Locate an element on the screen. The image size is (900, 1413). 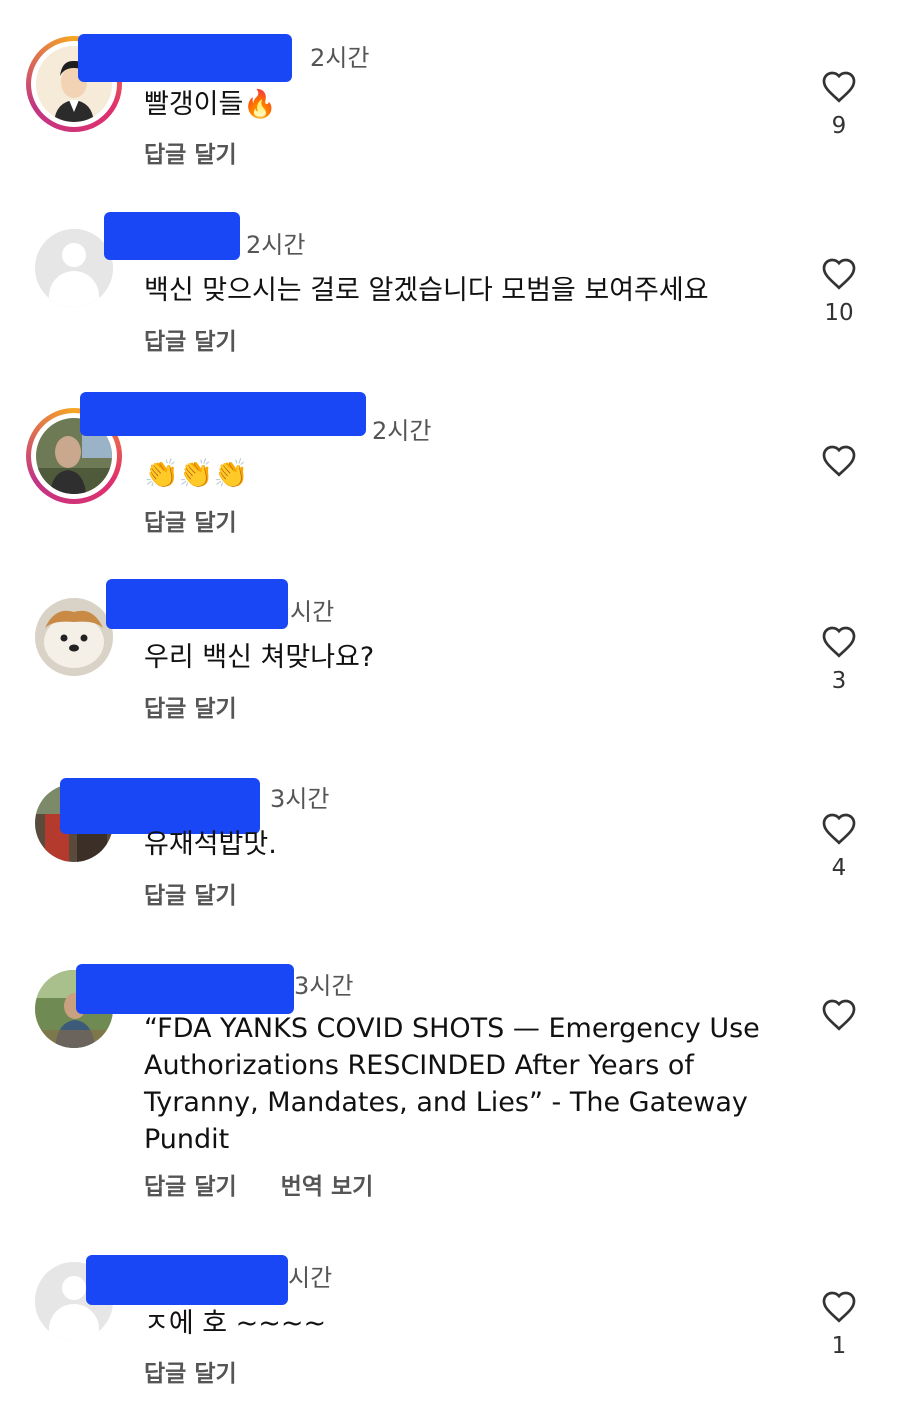
comment-text: 백신 맞으시는 걸로 알겠습니다 모범을 보여주세요 is located at coordinates (426, 290).